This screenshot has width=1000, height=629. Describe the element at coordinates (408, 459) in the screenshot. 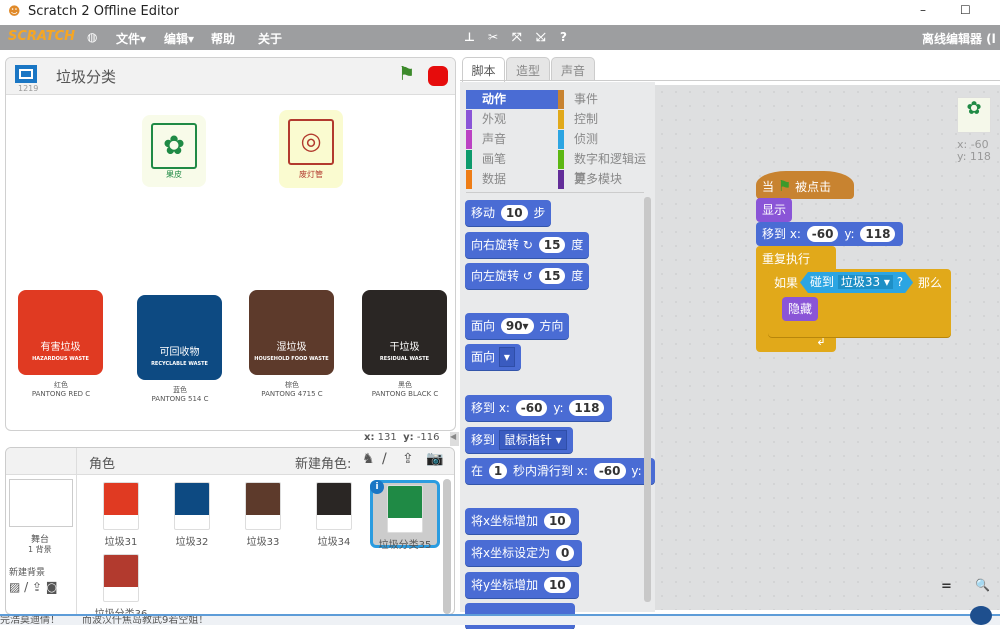

I see `upload-icon: ⇪` at that location.